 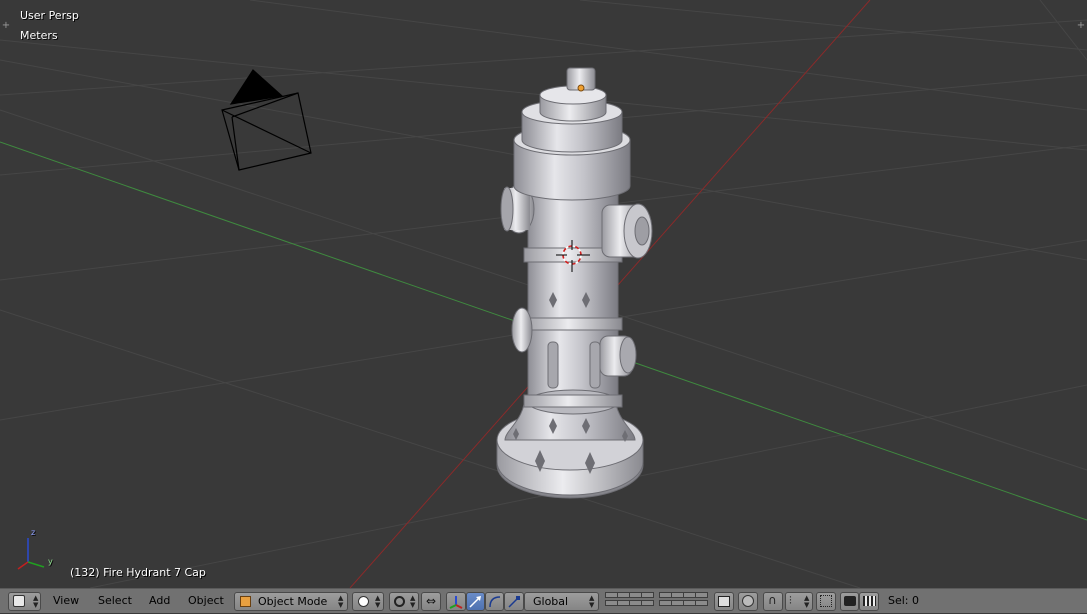 I want to click on camera-object, so click(x=266, y=120).